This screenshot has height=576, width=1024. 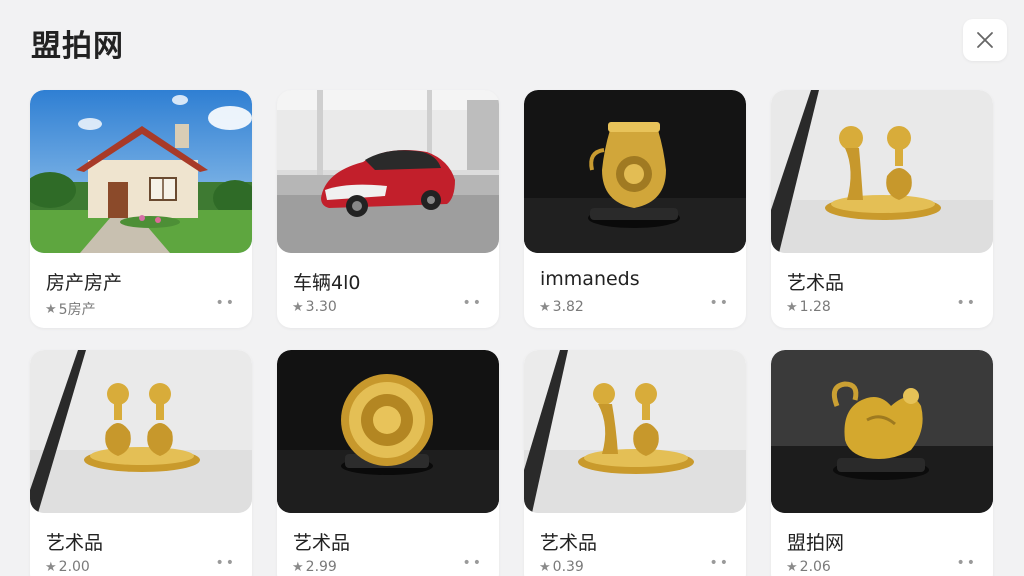 I want to click on rating-value: 2.99, so click(x=321, y=567).